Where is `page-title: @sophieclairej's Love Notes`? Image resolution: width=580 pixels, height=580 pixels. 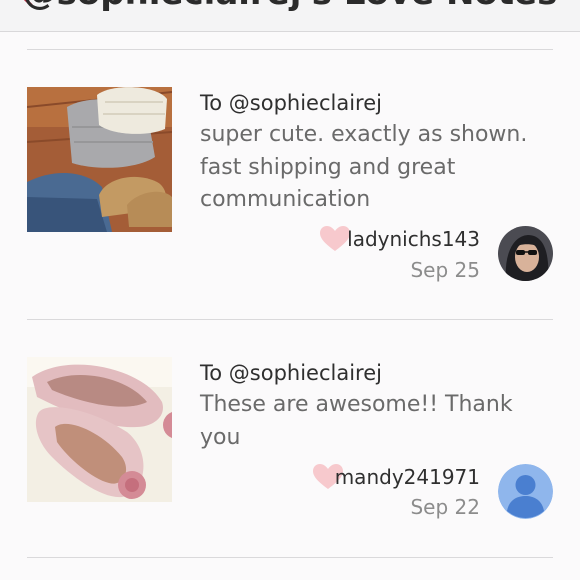 page-title: @sophieclairej's Love Notes is located at coordinates (290, 6).